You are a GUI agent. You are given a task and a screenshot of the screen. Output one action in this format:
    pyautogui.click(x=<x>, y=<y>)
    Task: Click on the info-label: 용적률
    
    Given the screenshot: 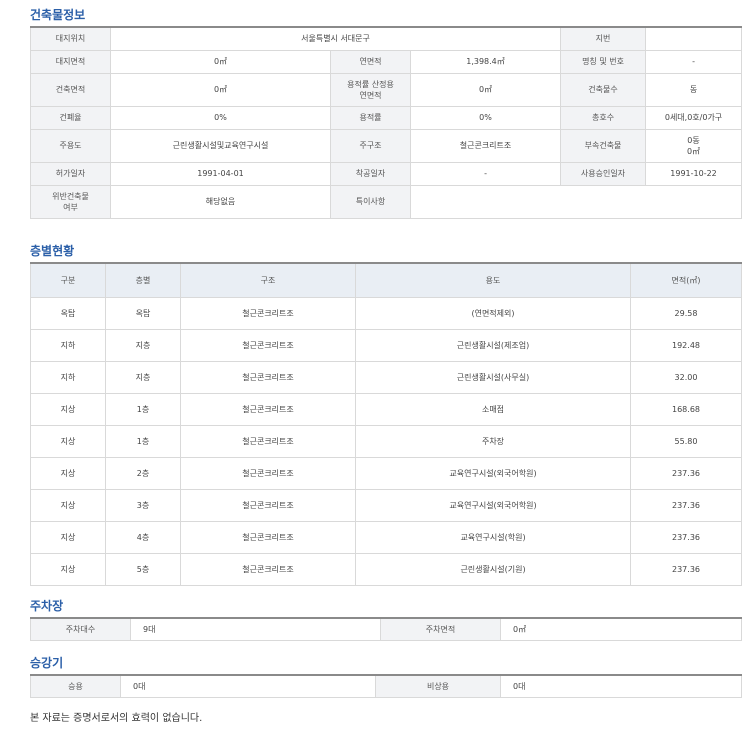 What is the action you would take?
    pyautogui.click(x=370, y=117)
    